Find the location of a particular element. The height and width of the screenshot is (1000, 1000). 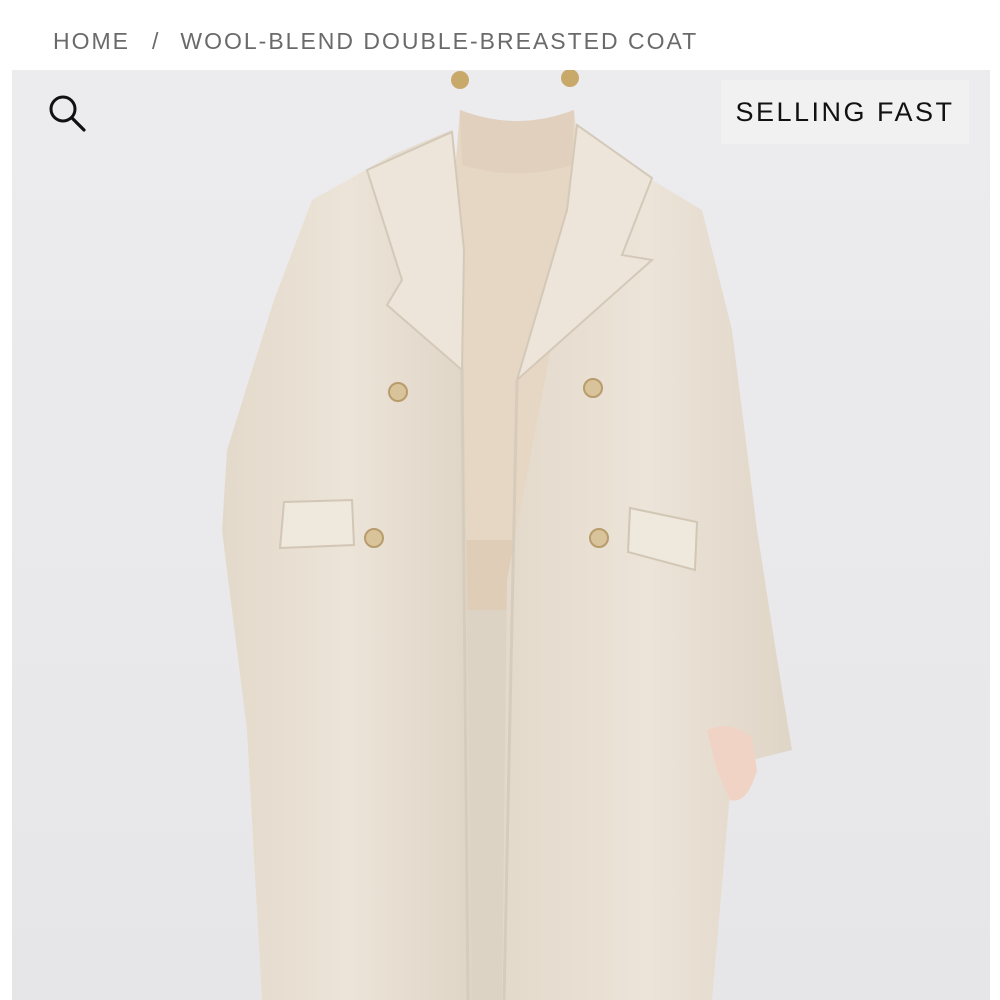

search-icon is located at coordinates (67, 113).